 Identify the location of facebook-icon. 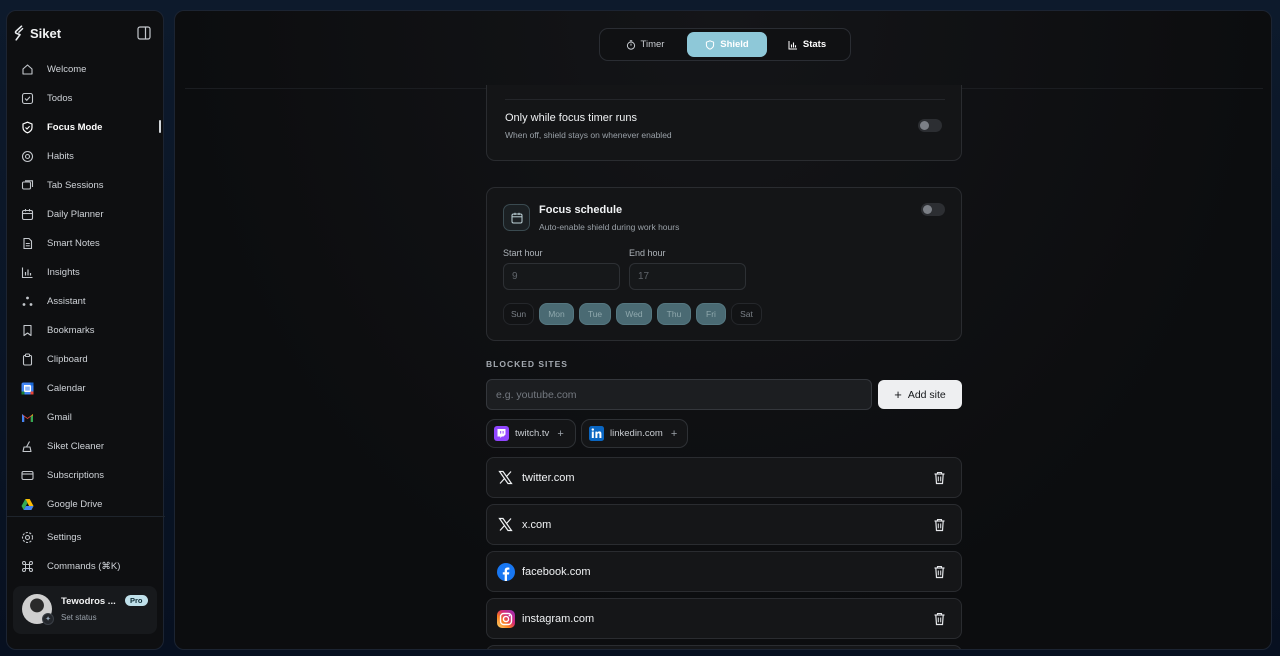
(505, 571).